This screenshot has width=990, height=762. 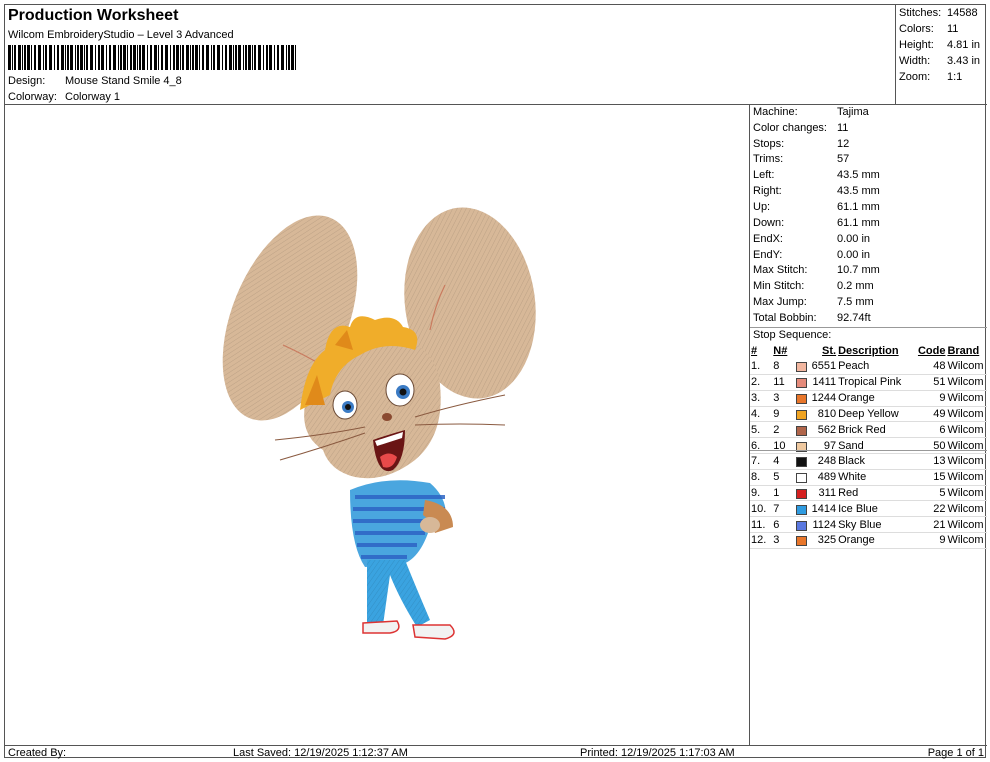 What do you see at coordinates (320, 753) in the screenshot?
I see `last-saved: Last Saved: 12/19/2025 1:12:37 AM` at bounding box center [320, 753].